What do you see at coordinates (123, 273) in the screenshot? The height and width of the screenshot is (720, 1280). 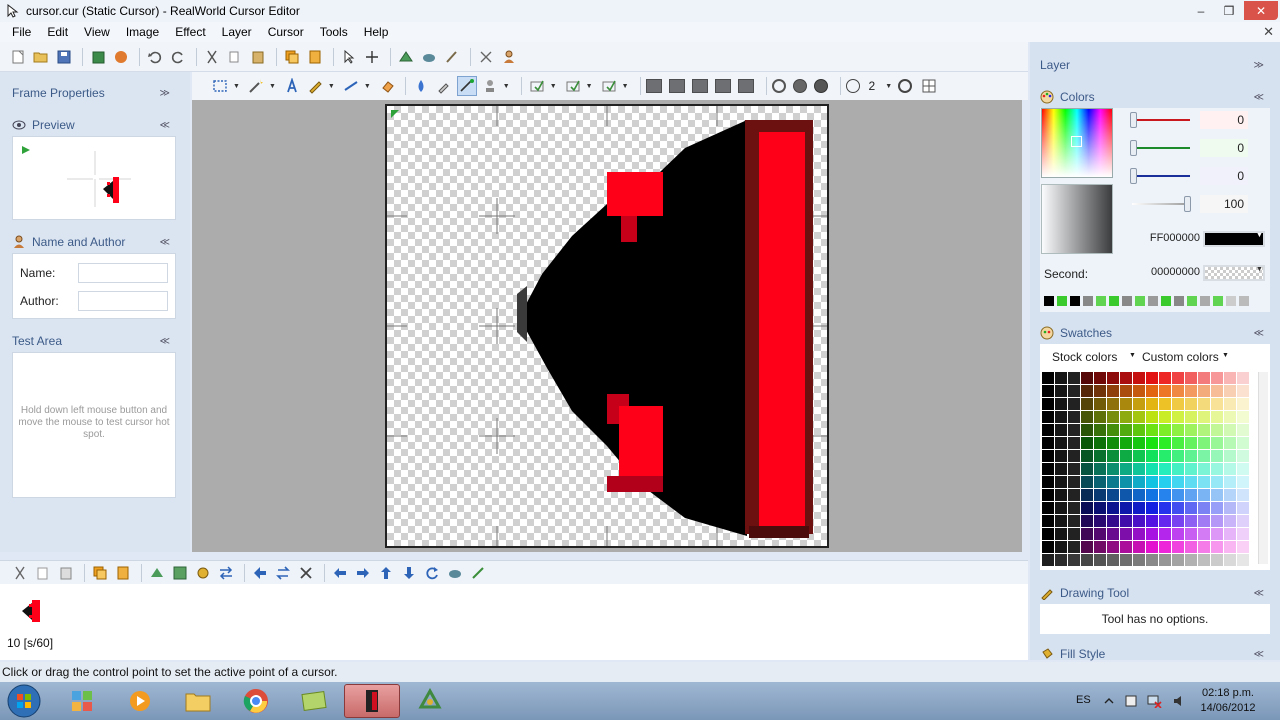 I see `name-field` at bounding box center [123, 273].